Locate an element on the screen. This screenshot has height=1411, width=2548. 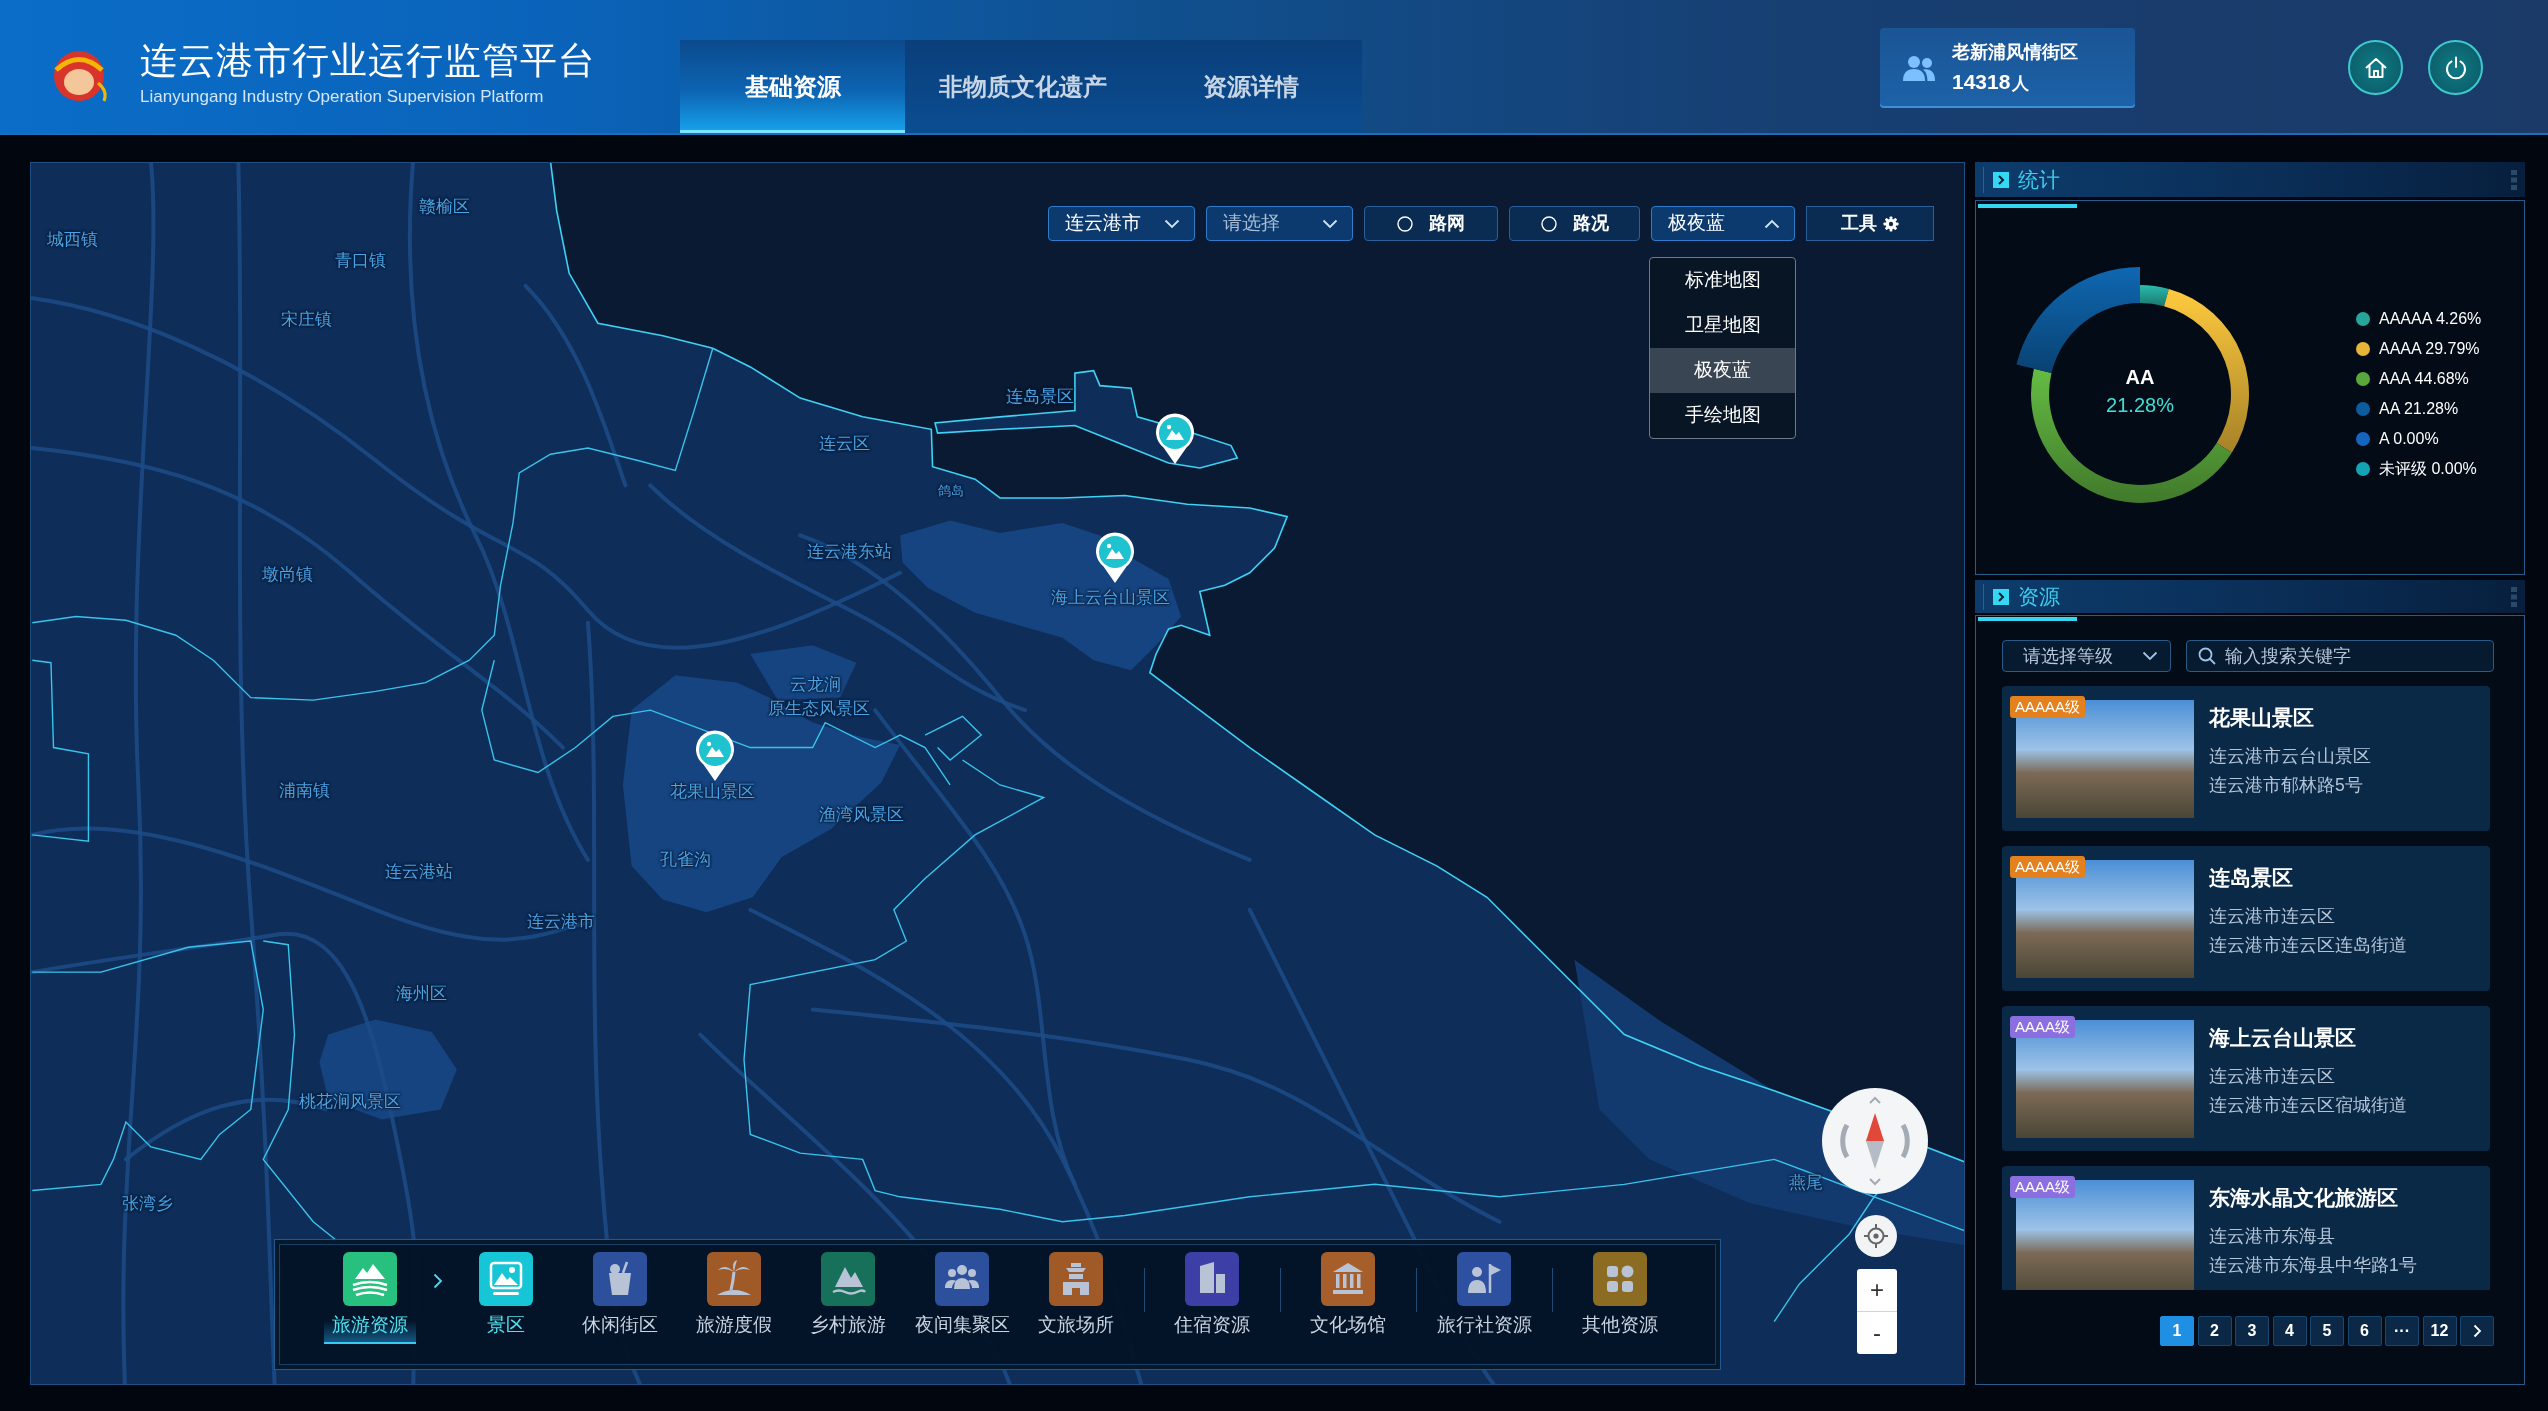
layer-toggle: 路况 is located at coordinates (1574, 223).